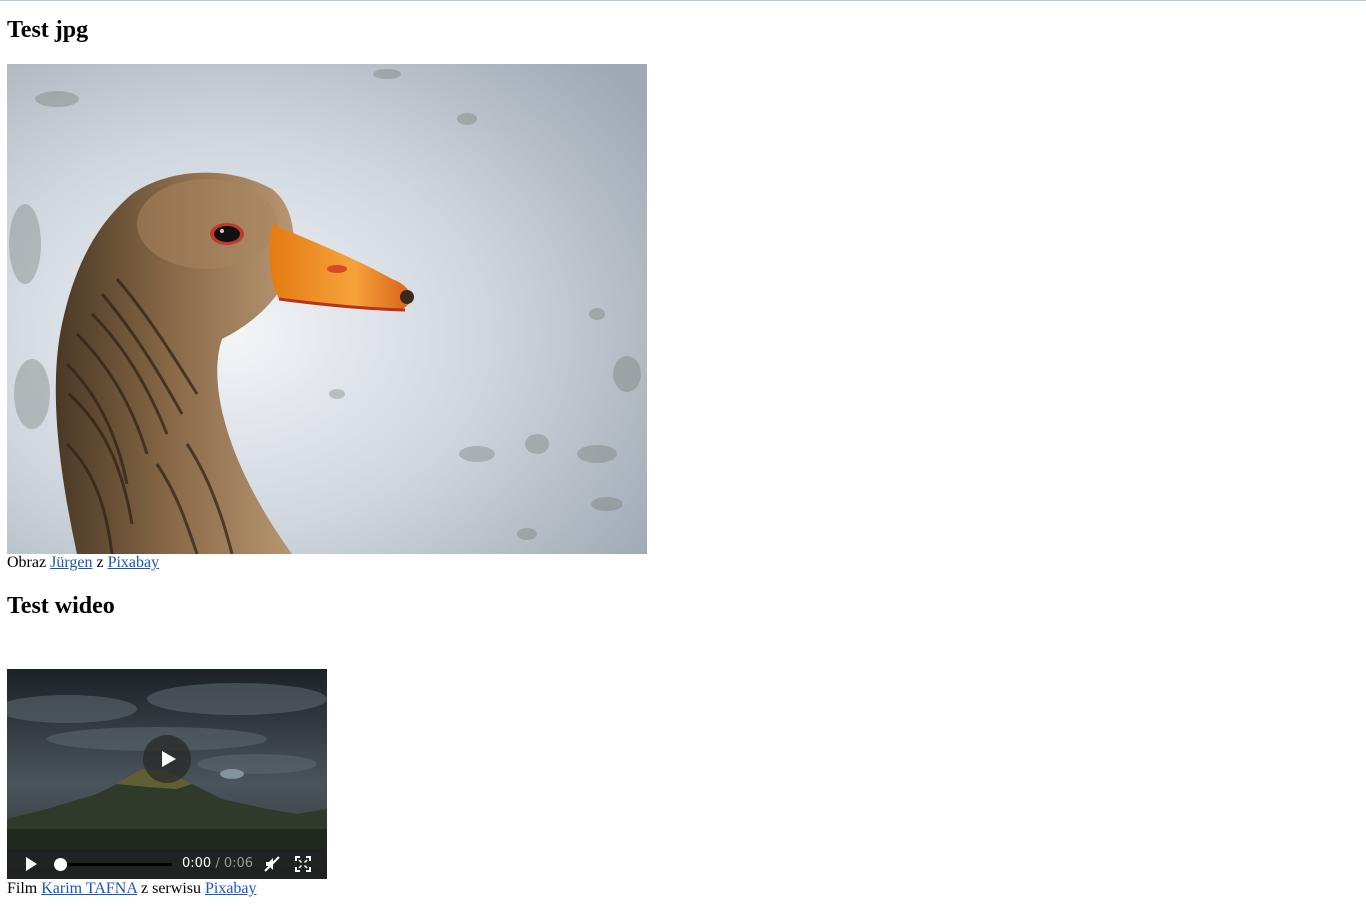 The width and height of the screenshot is (1366, 911). I want to click on heading-test-wideo: Test wideo, so click(61, 606).